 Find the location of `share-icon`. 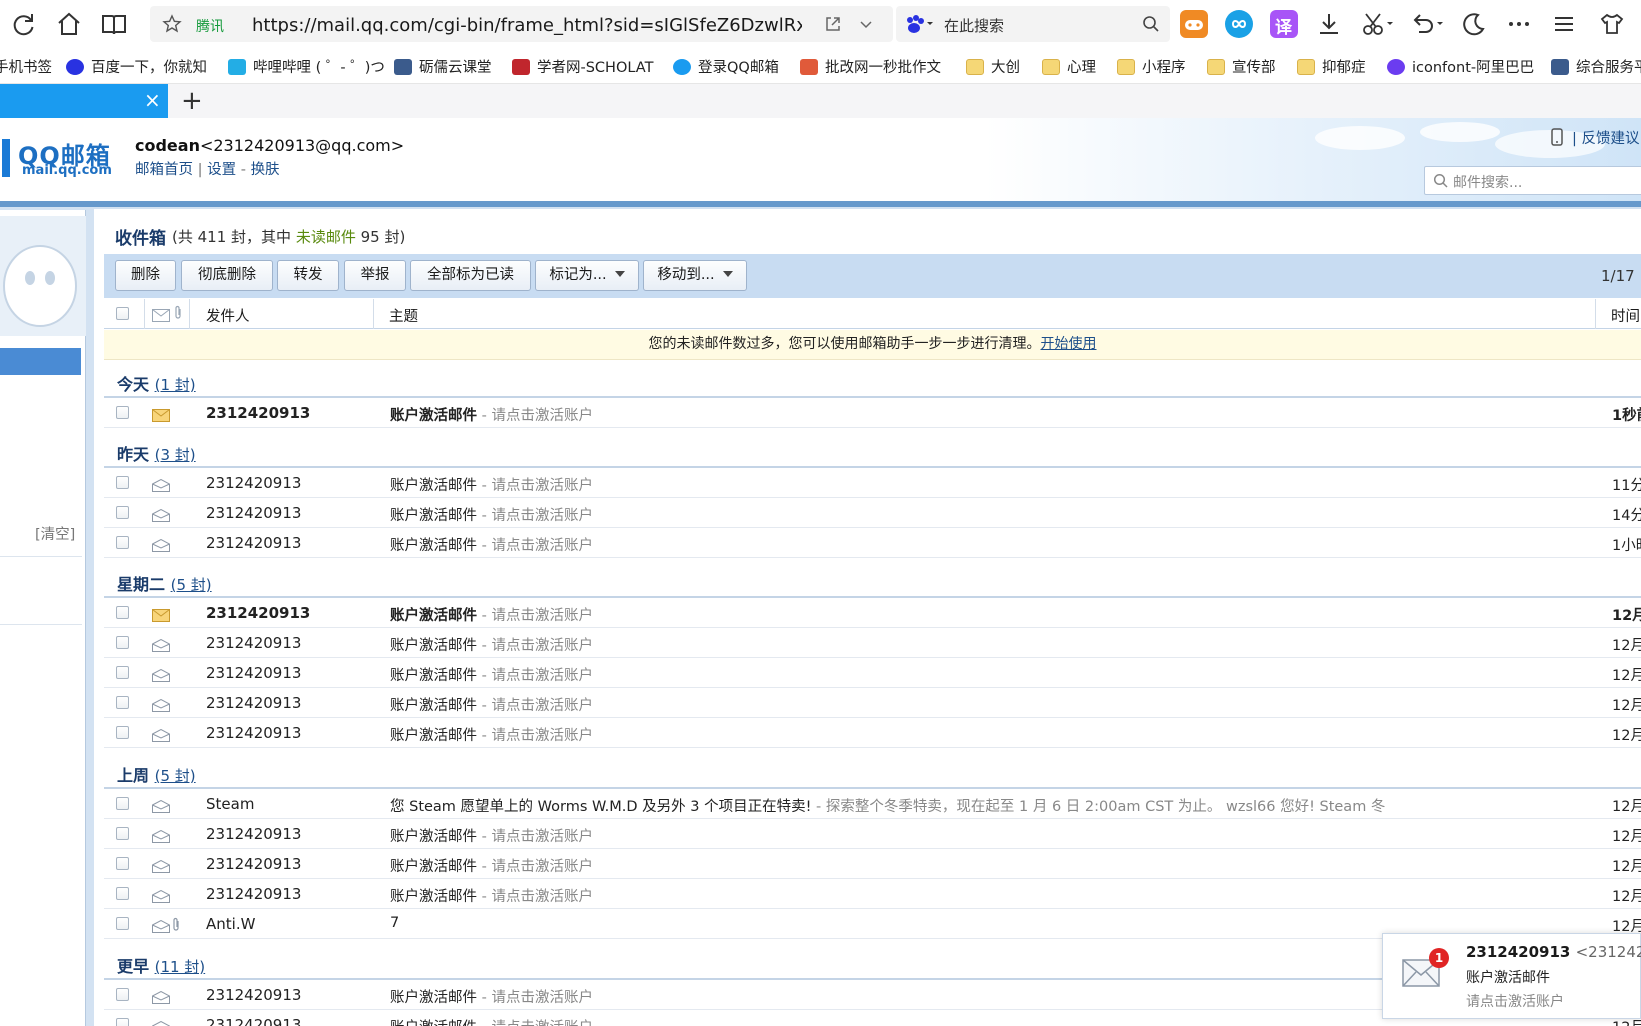

share-icon is located at coordinates (833, 26).